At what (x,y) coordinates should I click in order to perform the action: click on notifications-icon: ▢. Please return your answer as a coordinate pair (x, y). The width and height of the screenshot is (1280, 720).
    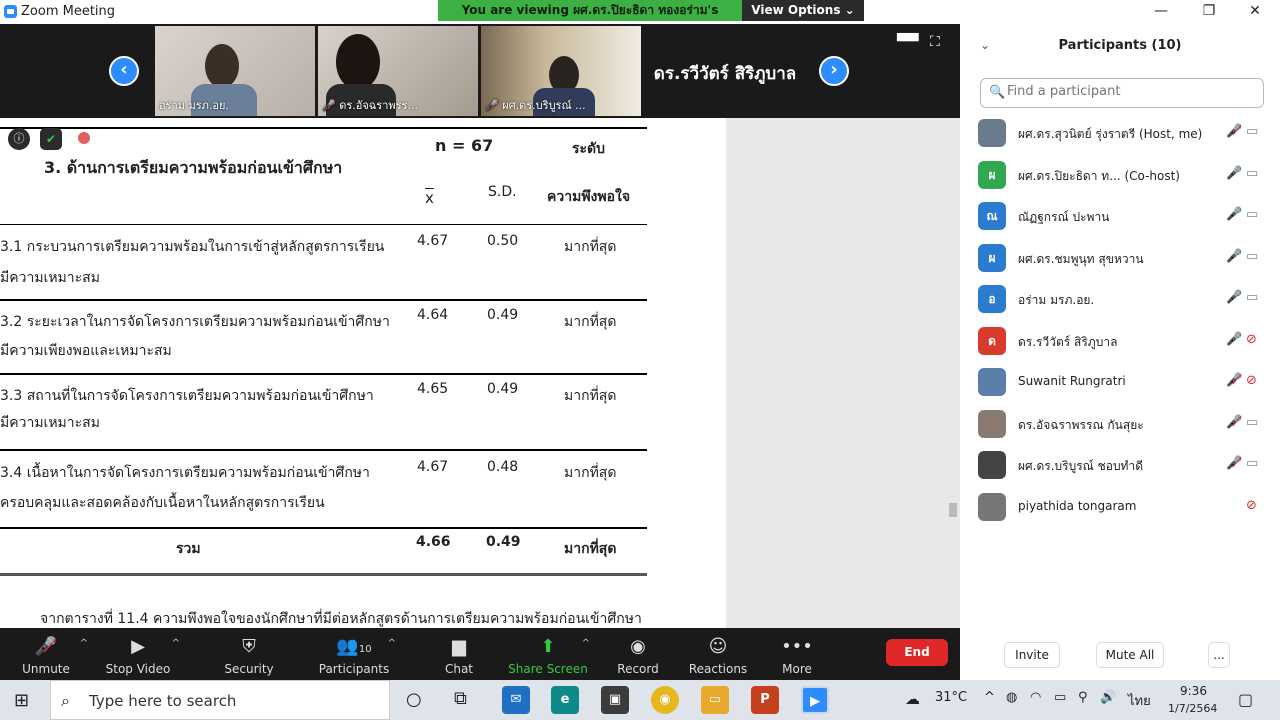
    Looking at the image, I should click on (1245, 699).